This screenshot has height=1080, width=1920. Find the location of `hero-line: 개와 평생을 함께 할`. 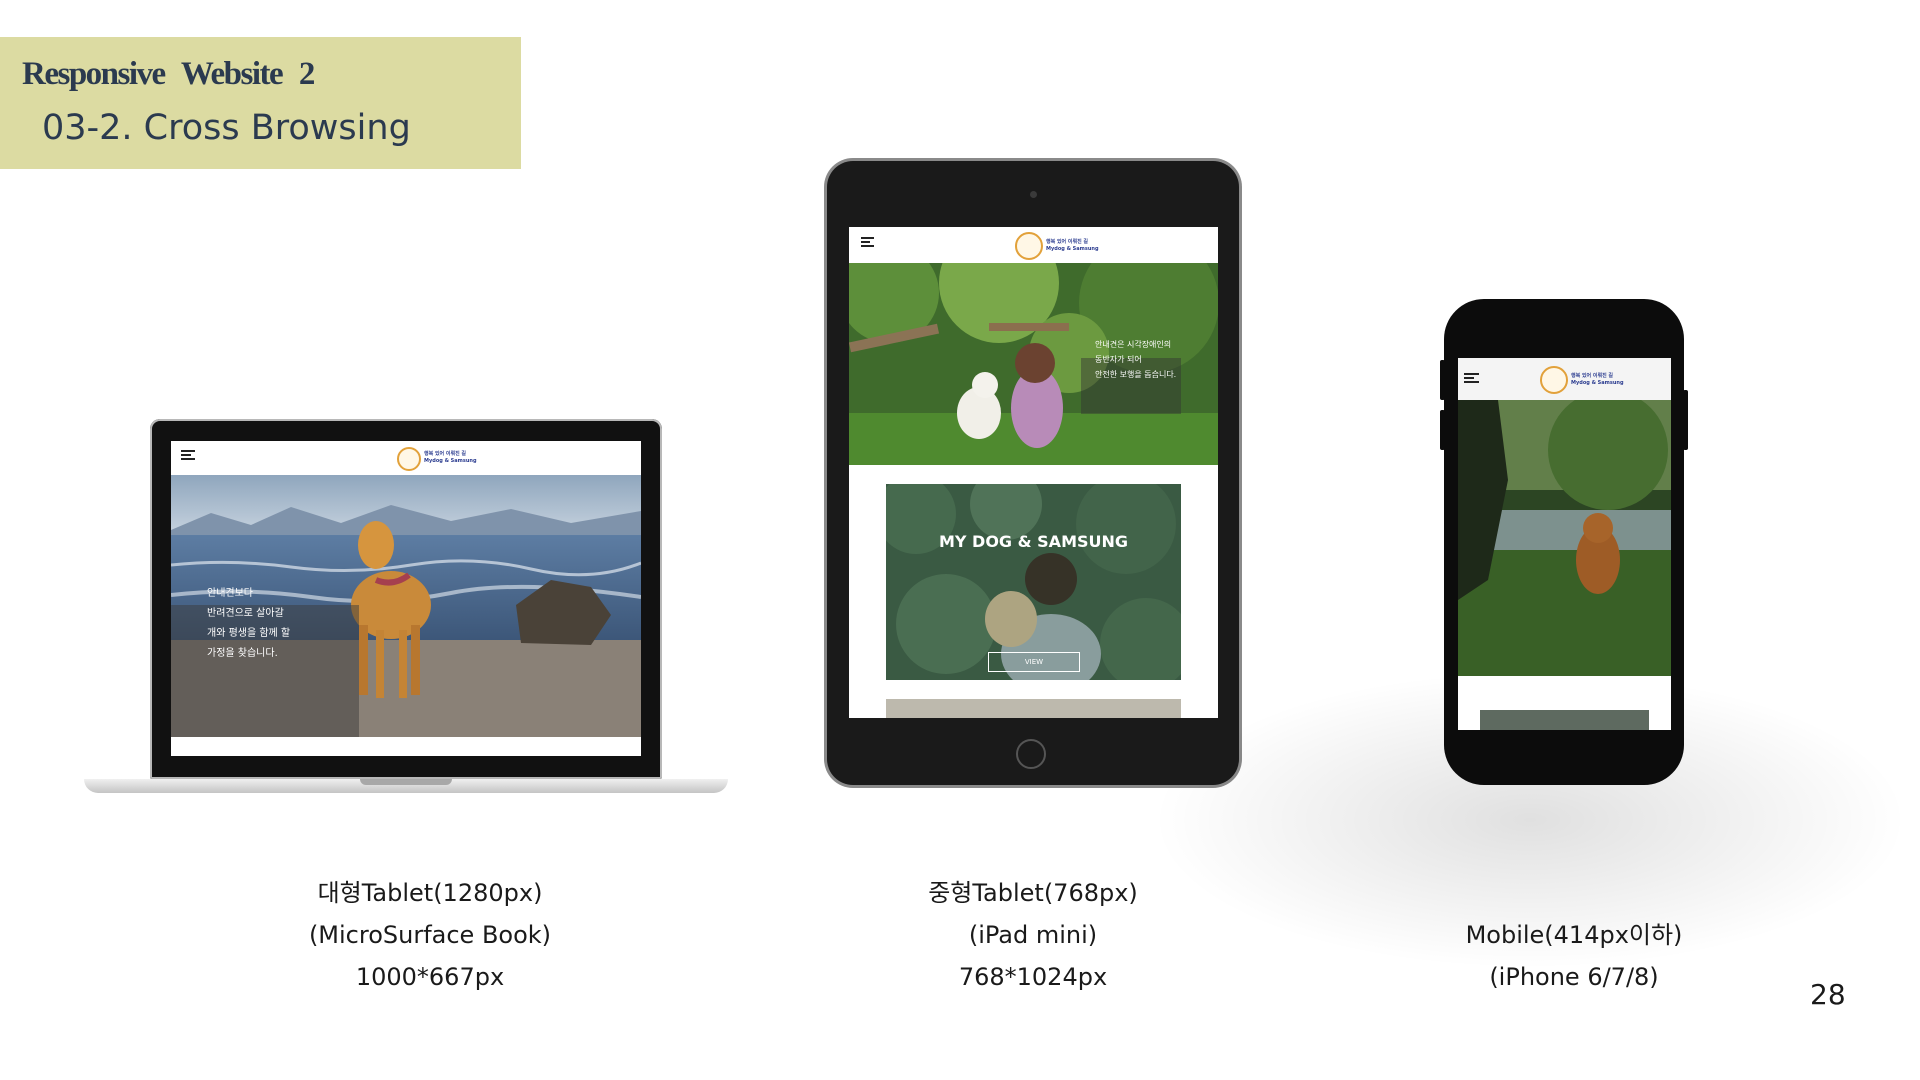

hero-line: 개와 평생을 함께 할 is located at coordinates (249, 633).